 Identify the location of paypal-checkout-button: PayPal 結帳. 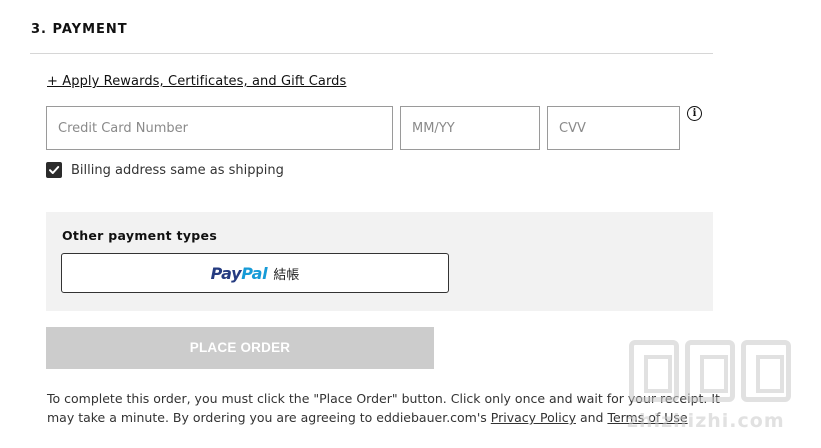
(255, 273).